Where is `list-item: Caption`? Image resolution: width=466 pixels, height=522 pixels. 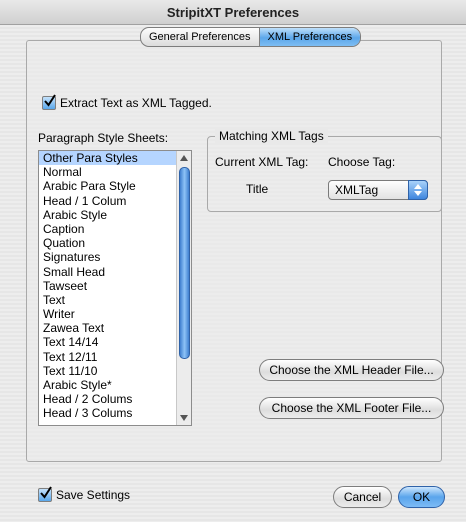 list-item: Caption is located at coordinates (107, 229).